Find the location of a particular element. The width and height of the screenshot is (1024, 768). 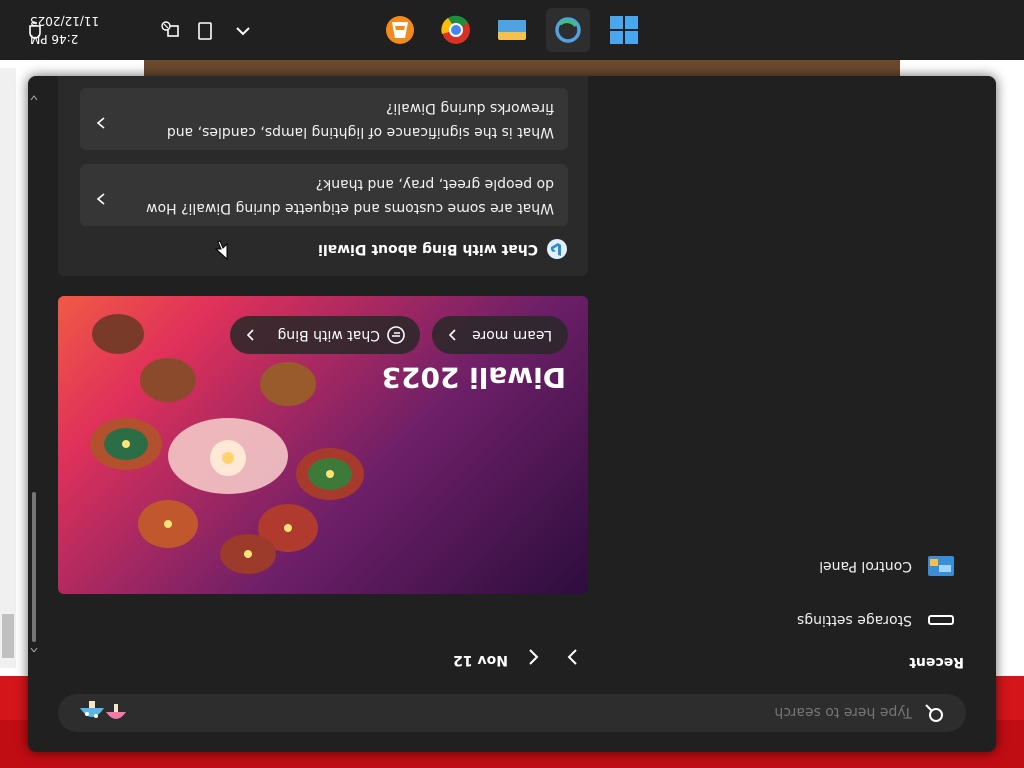

search-input is located at coordinates (562, 712).